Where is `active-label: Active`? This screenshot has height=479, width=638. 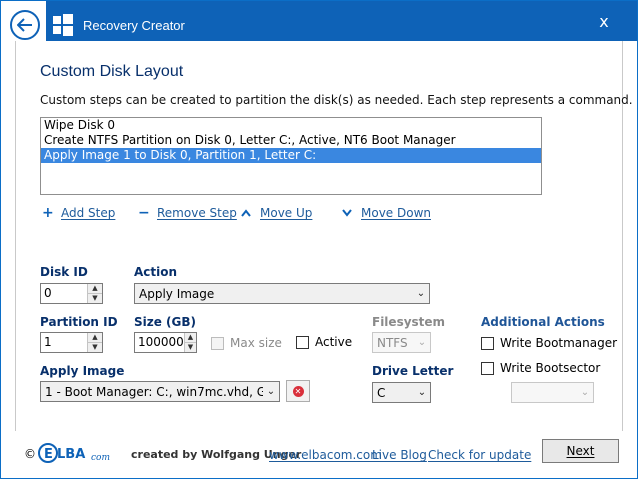 active-label: Active is located at coordinates (334, 342).